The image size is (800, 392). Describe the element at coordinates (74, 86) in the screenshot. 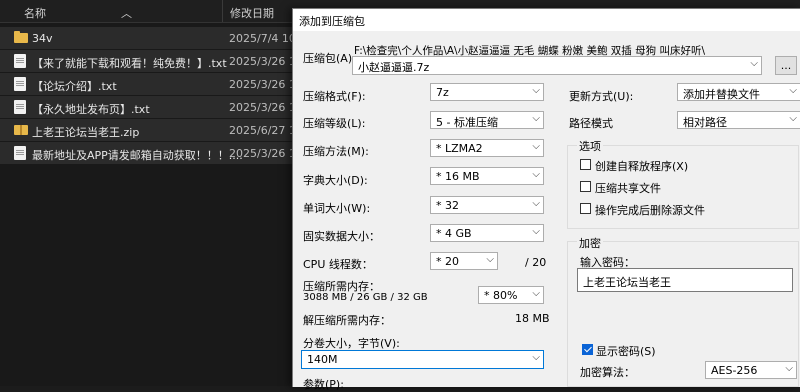

I see `file-name: 【论坛介绍】.txt` at that location.